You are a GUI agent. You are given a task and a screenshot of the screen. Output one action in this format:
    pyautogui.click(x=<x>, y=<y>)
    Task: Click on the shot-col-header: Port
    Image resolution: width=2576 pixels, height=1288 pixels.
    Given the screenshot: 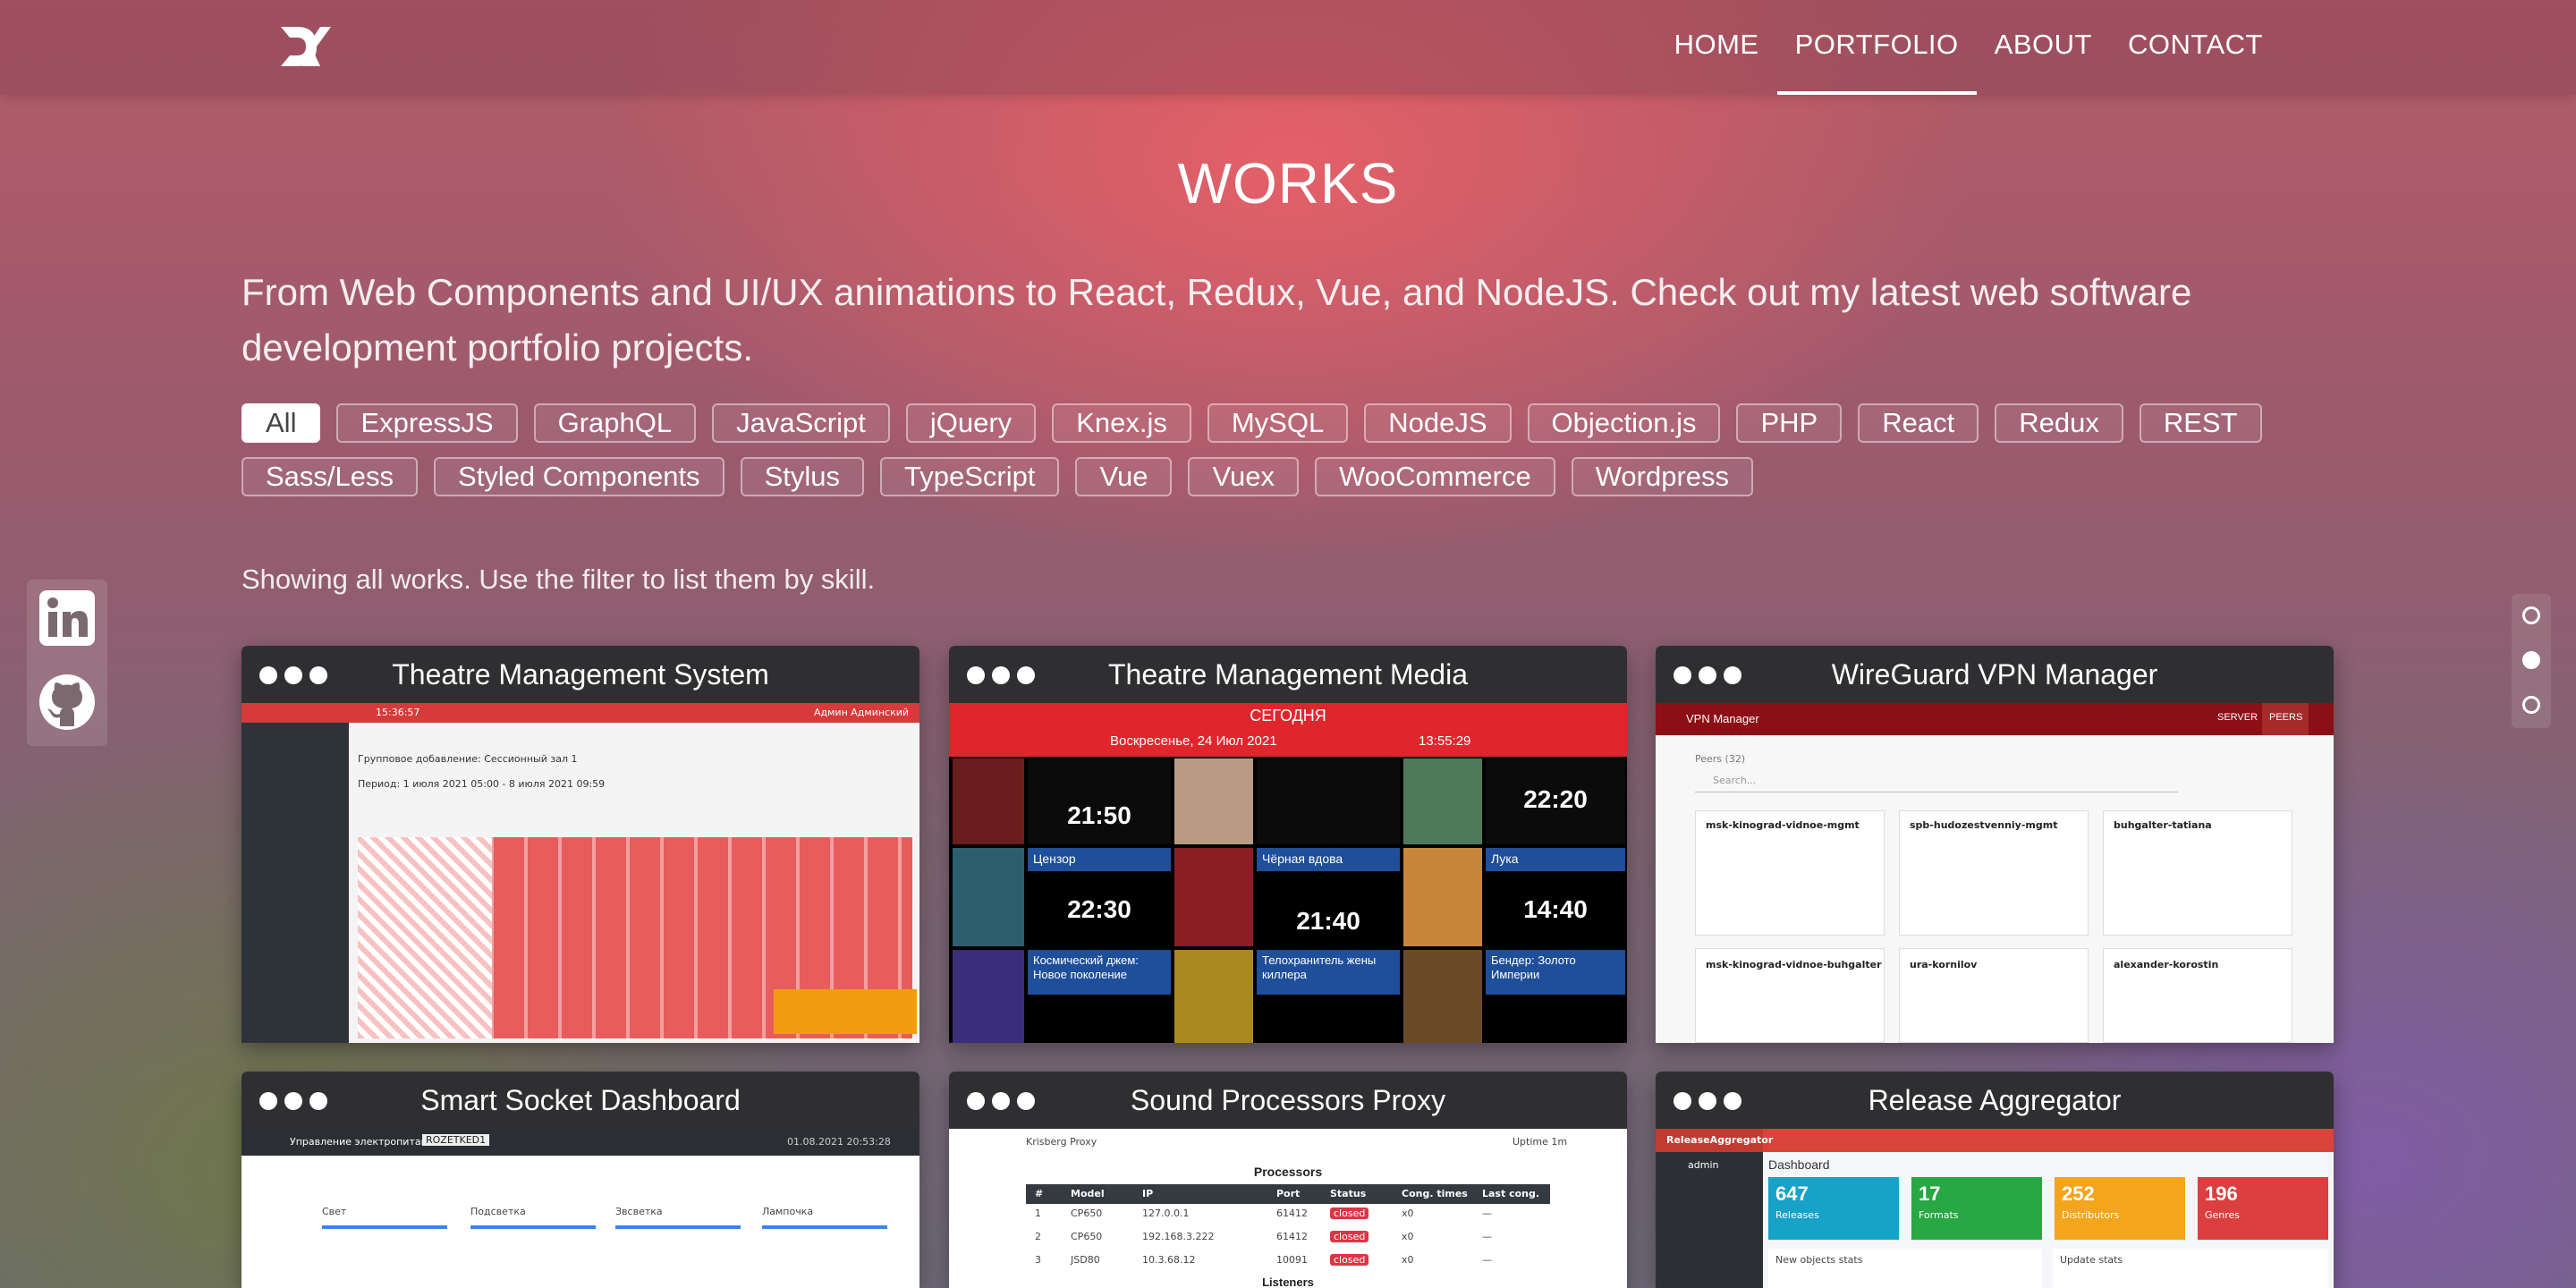 What is the action you would take?
    pyautogui.click(x=1288, y=1193)
    